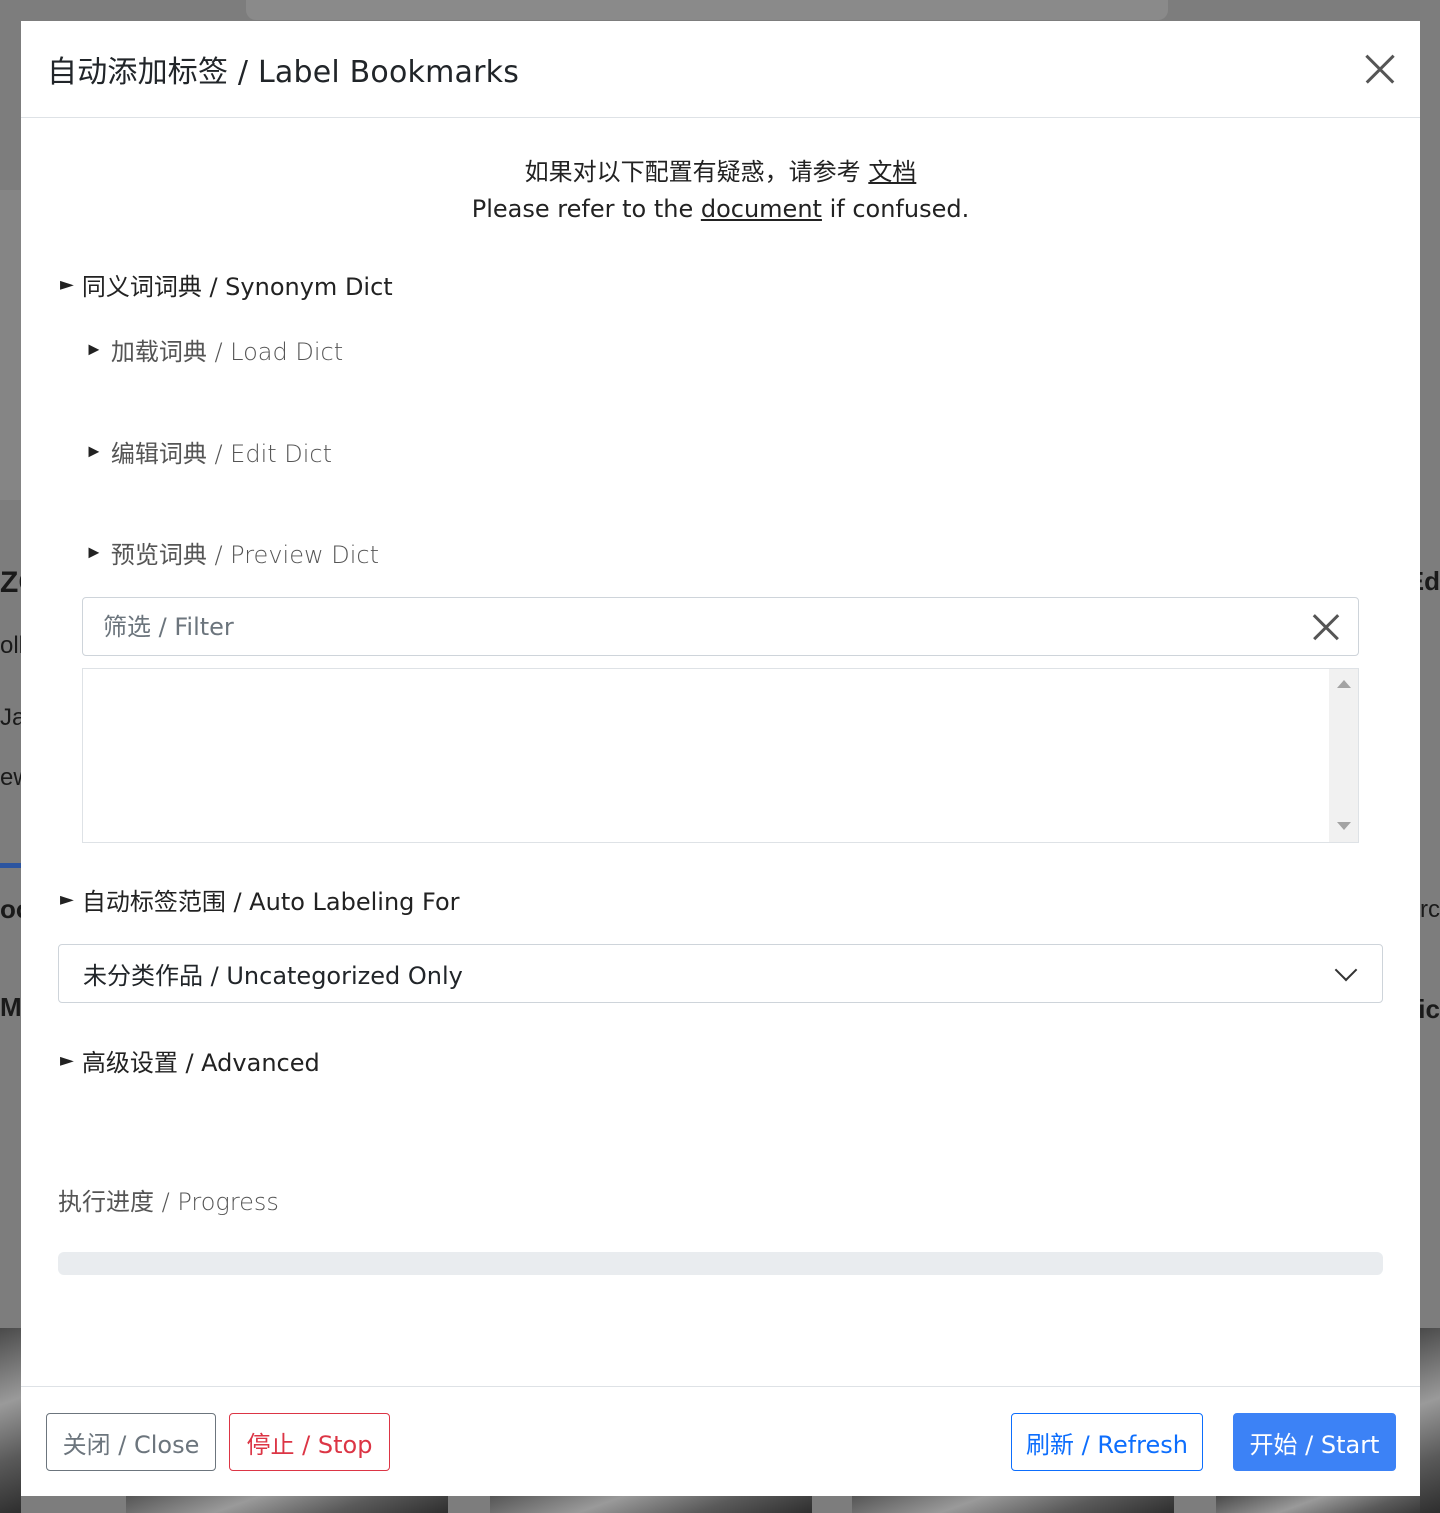 The image size is (1440, 1513). What do you see at coordinates (892, 172) in the screenshot?
I see `docs-link-zh: 文档` at bounding box center [892, 172].